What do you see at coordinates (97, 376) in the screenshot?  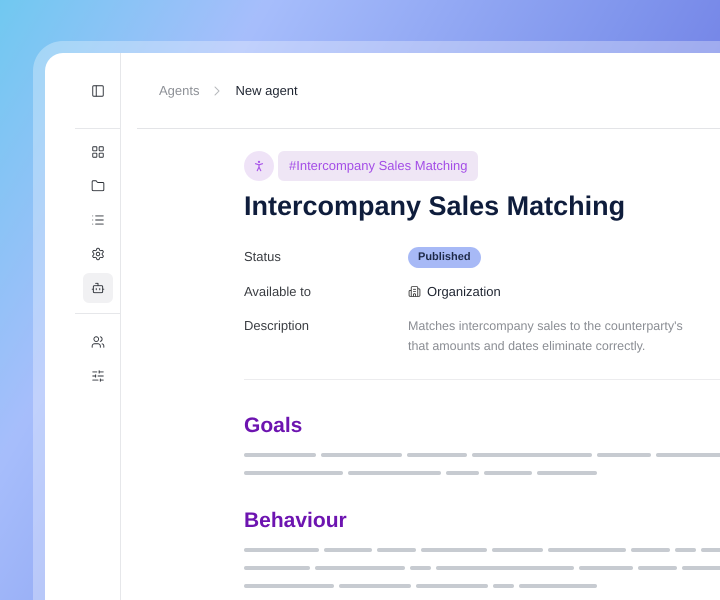 I see `sliders-icon` at bounding box center [97, 376].